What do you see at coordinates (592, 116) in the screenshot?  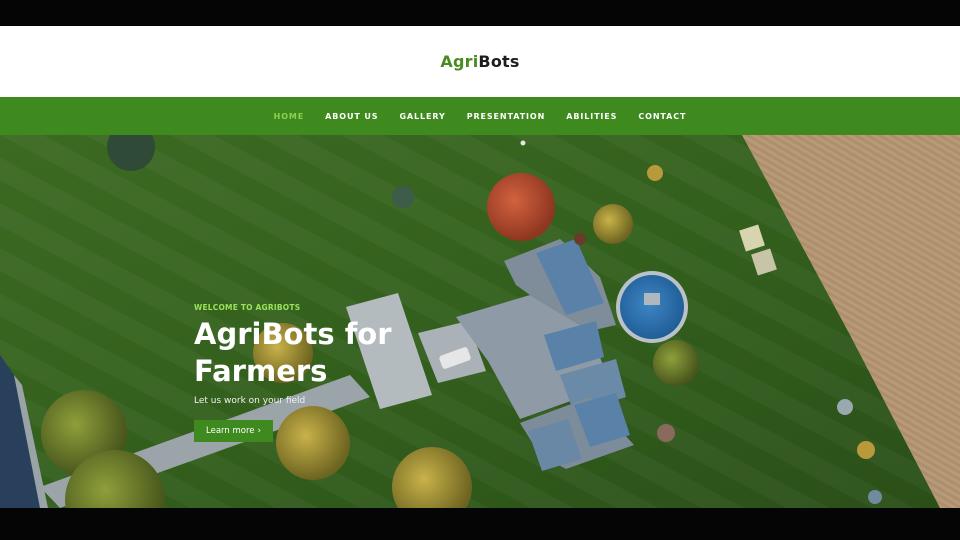 I see `nav-item-abilities: ABILITIES` at bounding box center [592, 116].